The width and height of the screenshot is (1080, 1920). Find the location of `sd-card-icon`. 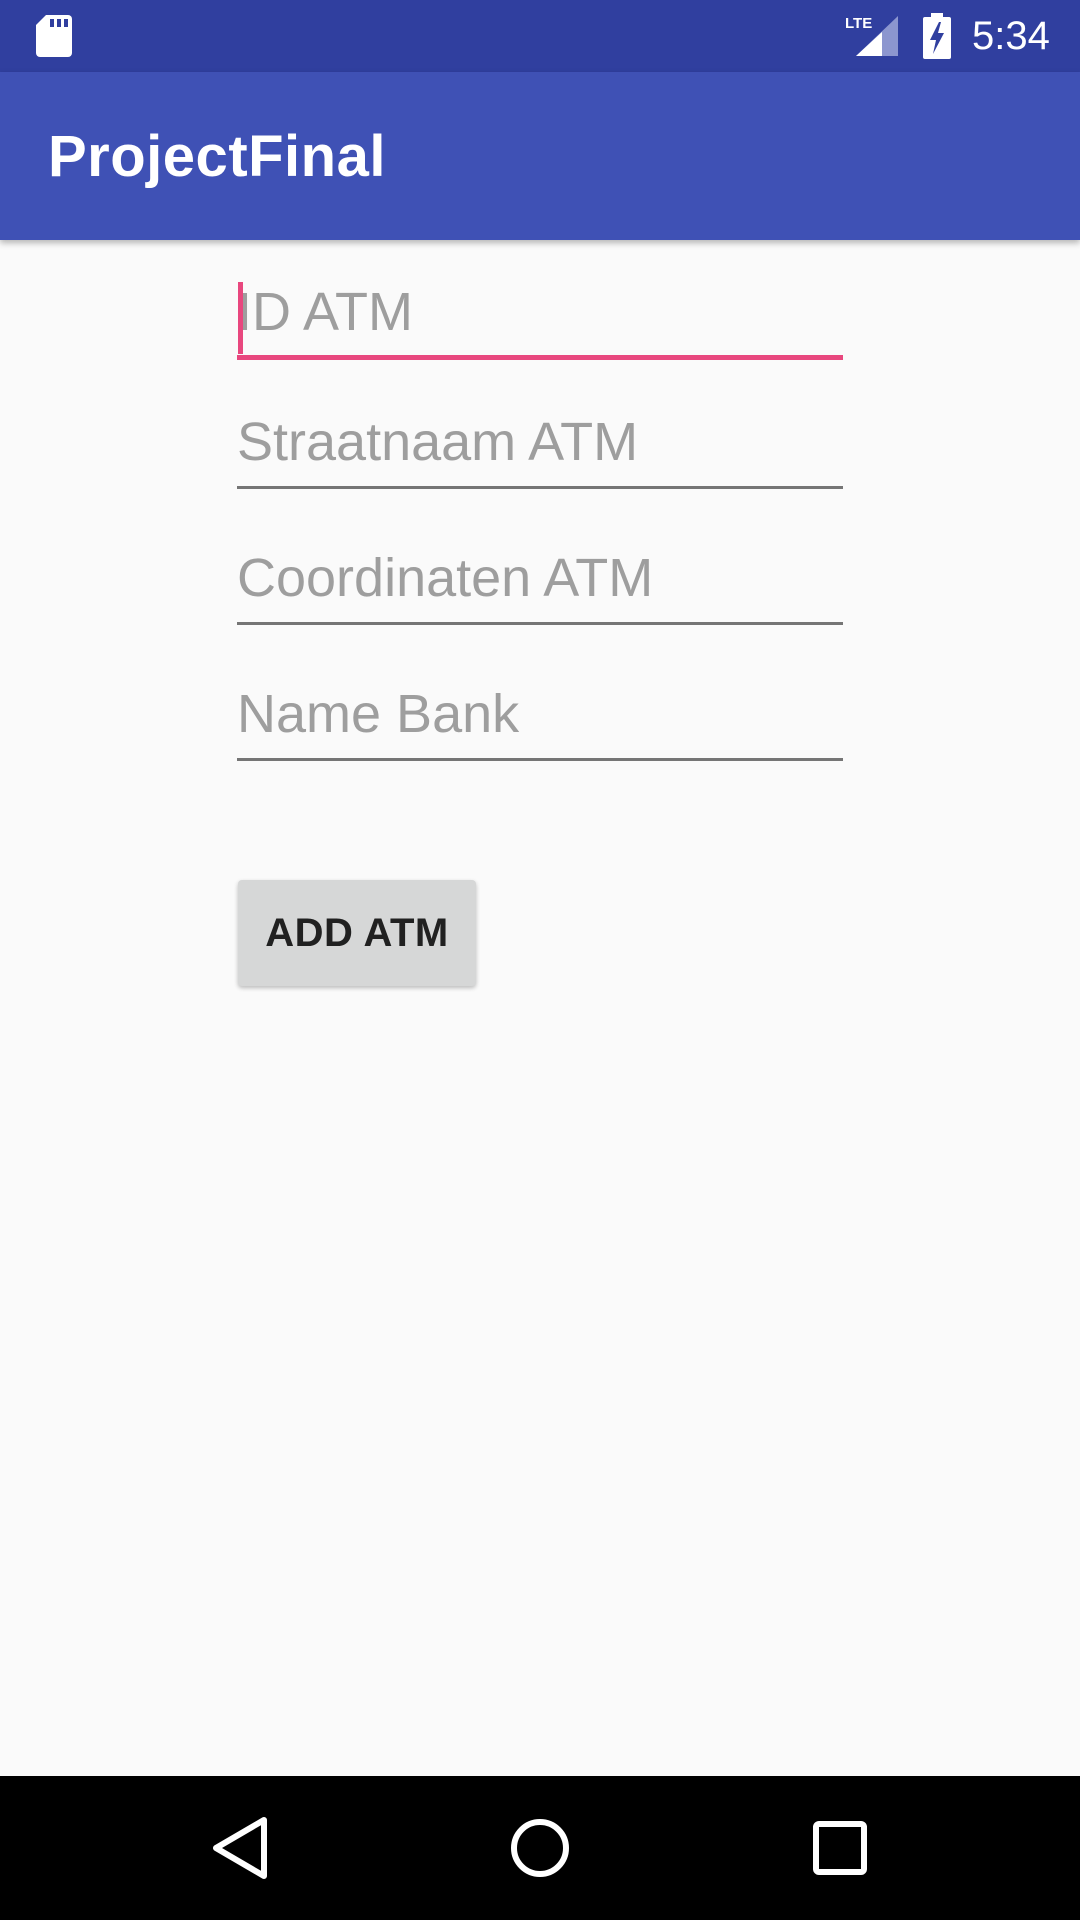

sd-card-icon is located at coordinates (54, 36).